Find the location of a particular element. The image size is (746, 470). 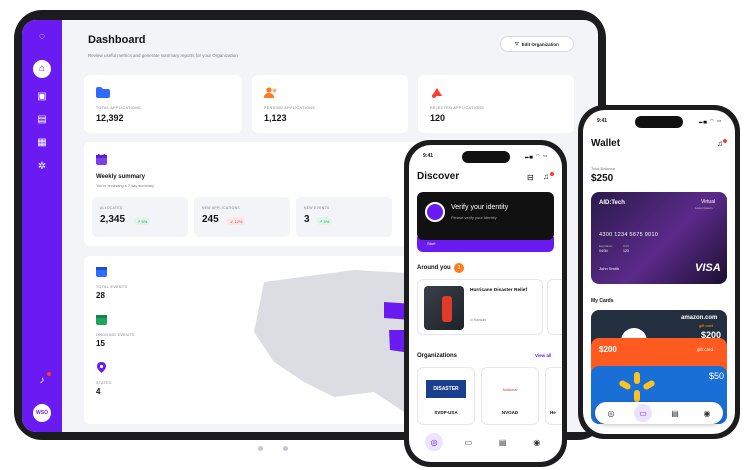

events-value: 4 is located at coordinates (98, 391).